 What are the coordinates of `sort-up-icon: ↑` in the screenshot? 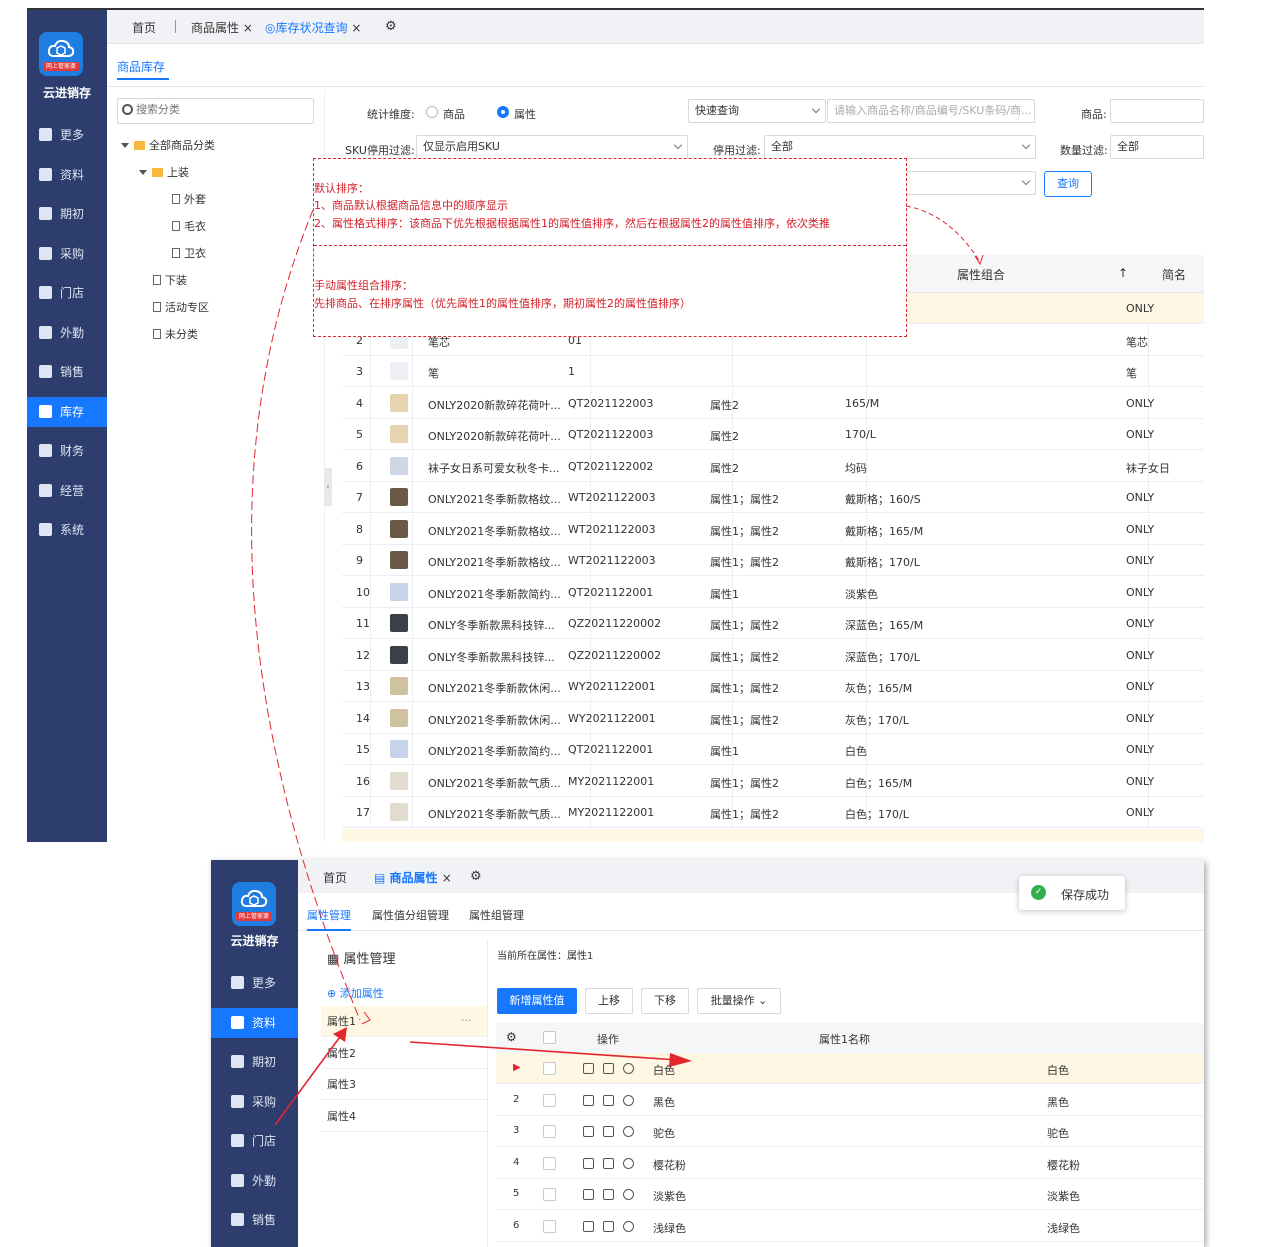 It's located at (1123, 273).